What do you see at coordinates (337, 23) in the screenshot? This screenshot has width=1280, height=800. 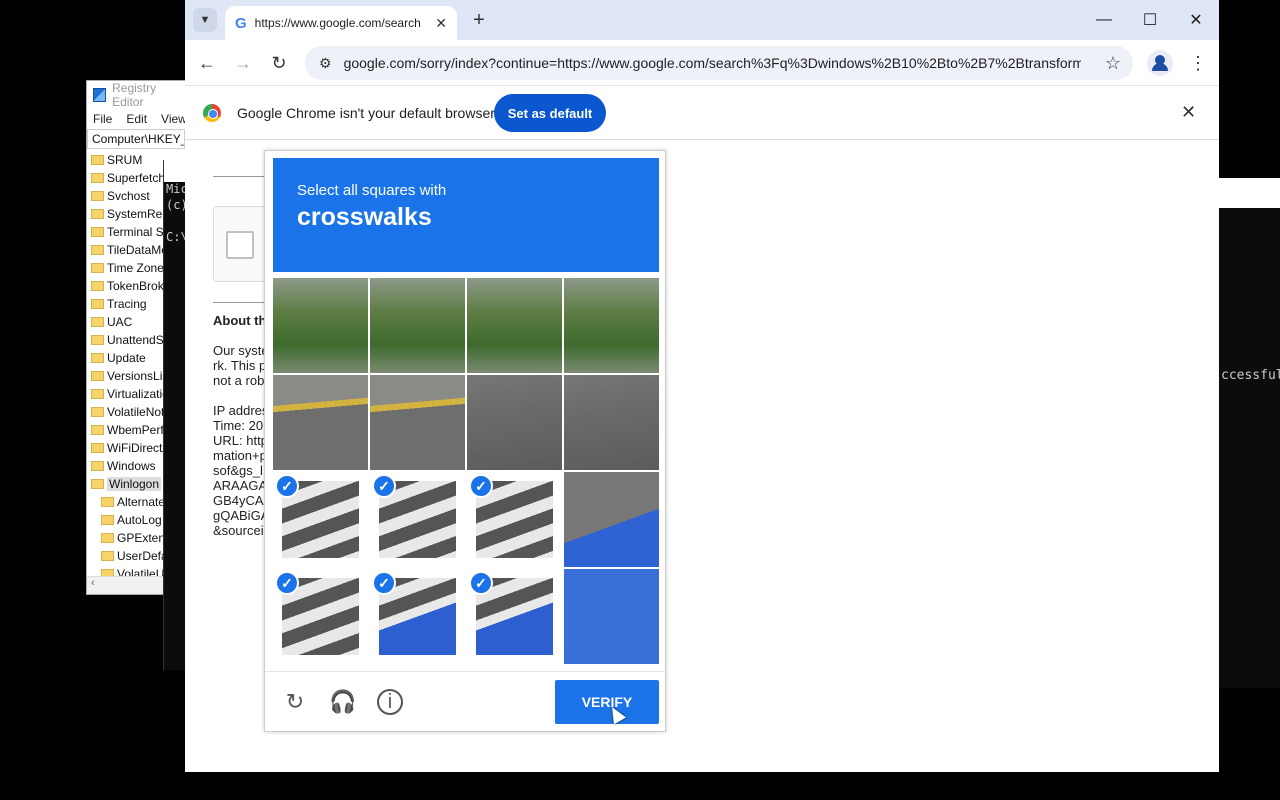 I see `tab-title: https://www.google.com/search` at bounding box center [337, 23].